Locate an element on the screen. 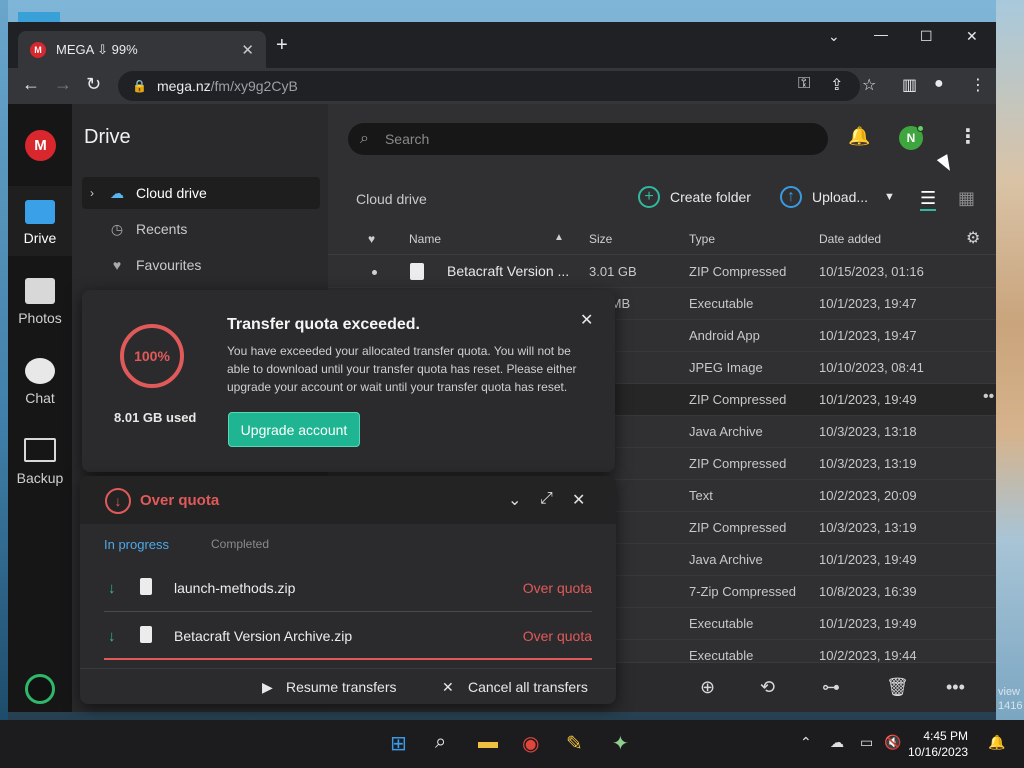 The image size is (1024, 768). avatar: N is located at coordinates (911, 137).